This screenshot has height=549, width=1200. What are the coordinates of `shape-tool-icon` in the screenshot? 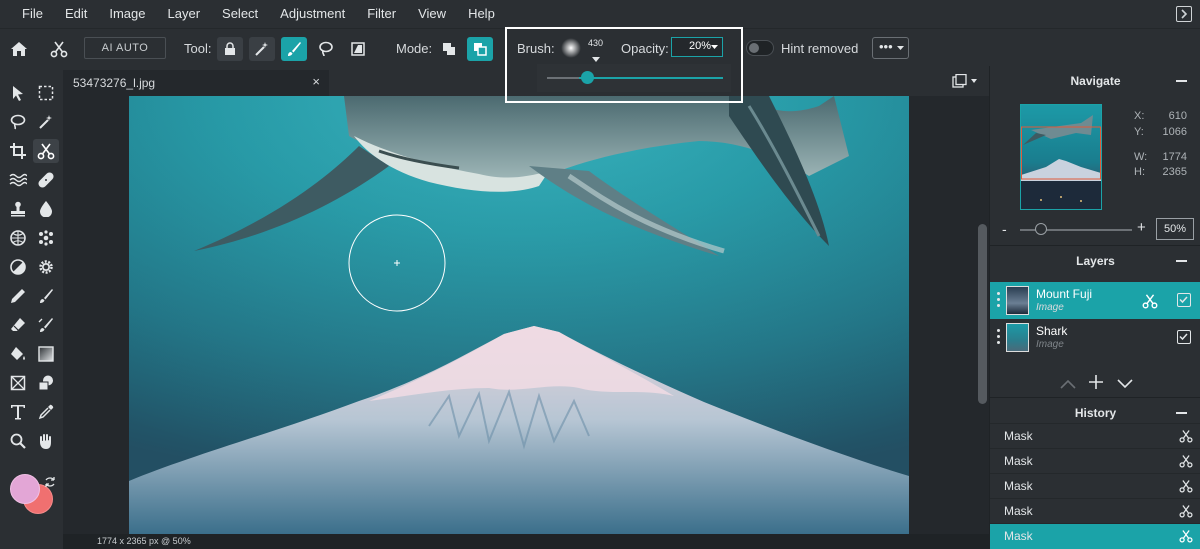 It's located at (46, 383).